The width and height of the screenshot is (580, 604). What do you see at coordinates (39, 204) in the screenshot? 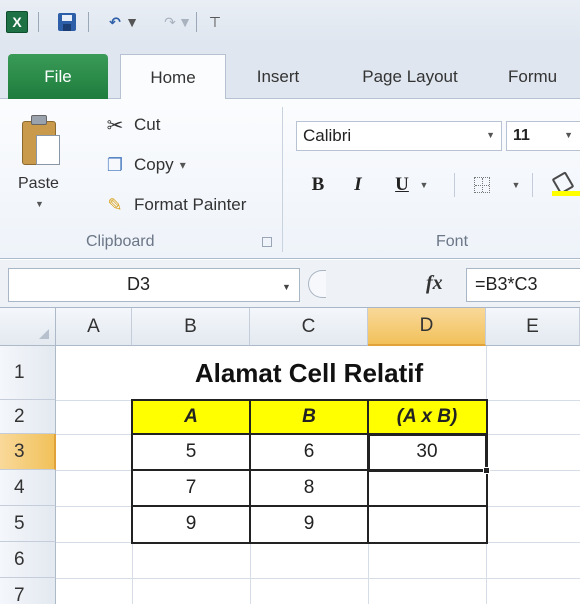
I see `paste-dropdown-icon: ▼` at bounding box center [39, 204].